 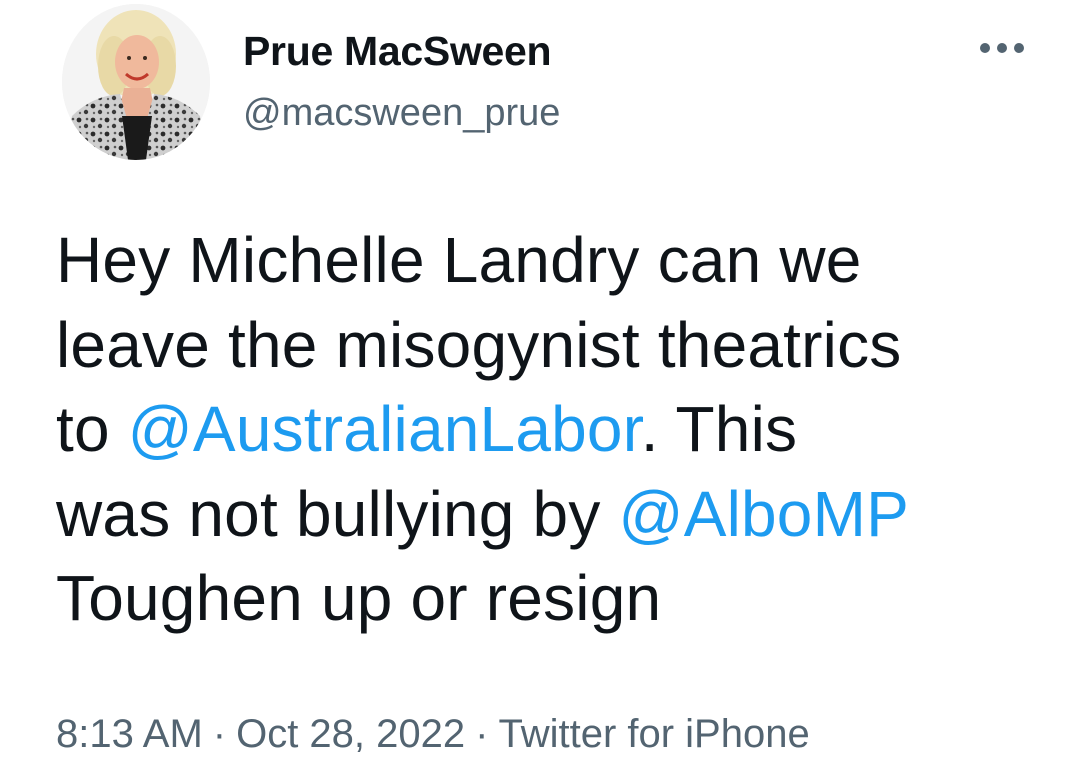 What do you see at coordinates (401, 113) in the screenshot?
I see `user-handle: @macsween_prue` at bounding box center [401, 113].